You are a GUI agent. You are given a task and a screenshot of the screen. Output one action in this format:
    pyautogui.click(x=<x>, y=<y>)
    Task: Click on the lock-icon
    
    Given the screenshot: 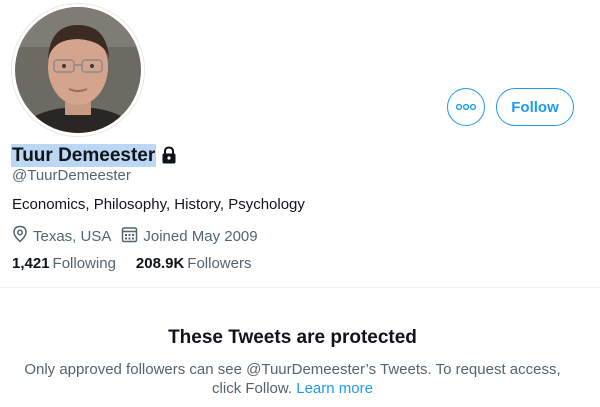 What is the action you would take?
    pyautogui.click(x=169, y=155)
    